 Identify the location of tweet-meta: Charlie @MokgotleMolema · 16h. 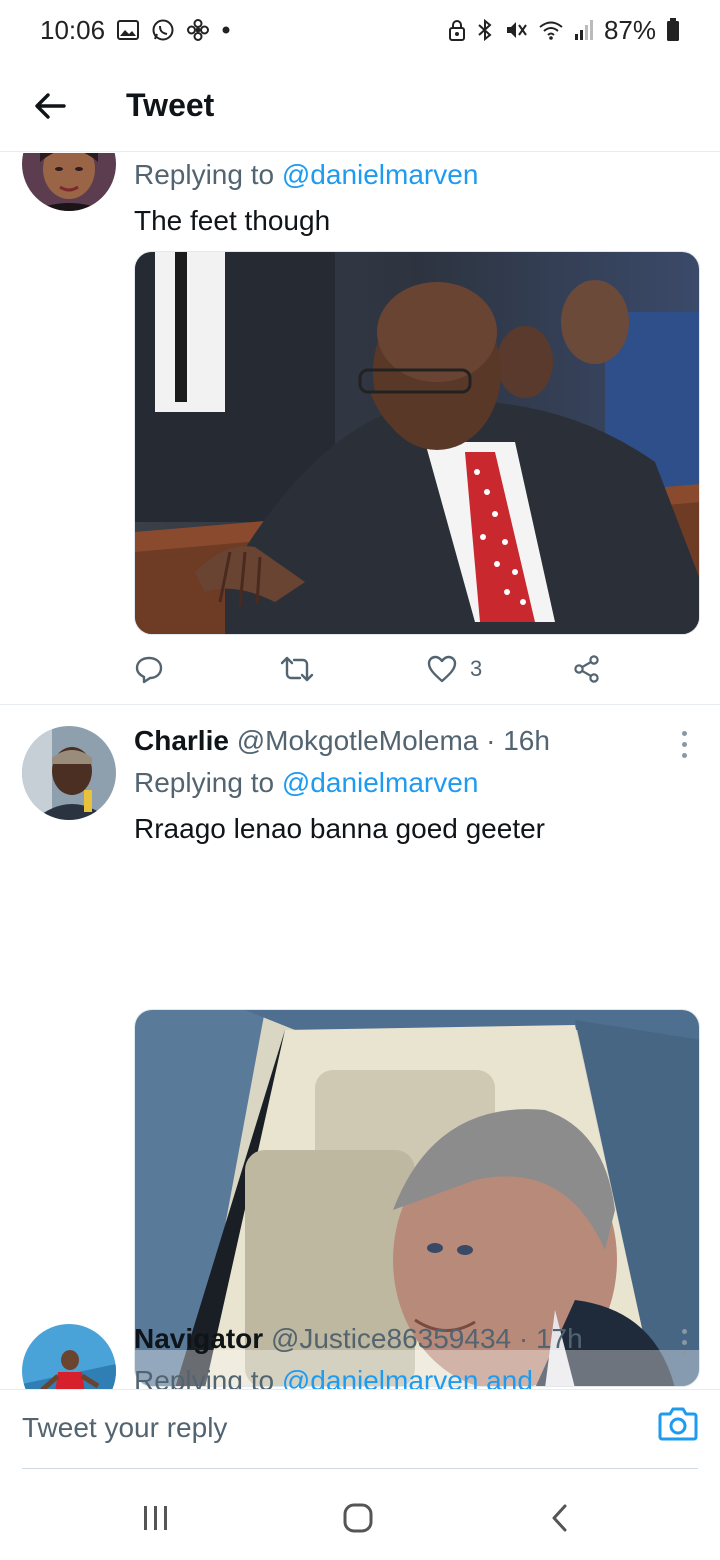
(417, 741).